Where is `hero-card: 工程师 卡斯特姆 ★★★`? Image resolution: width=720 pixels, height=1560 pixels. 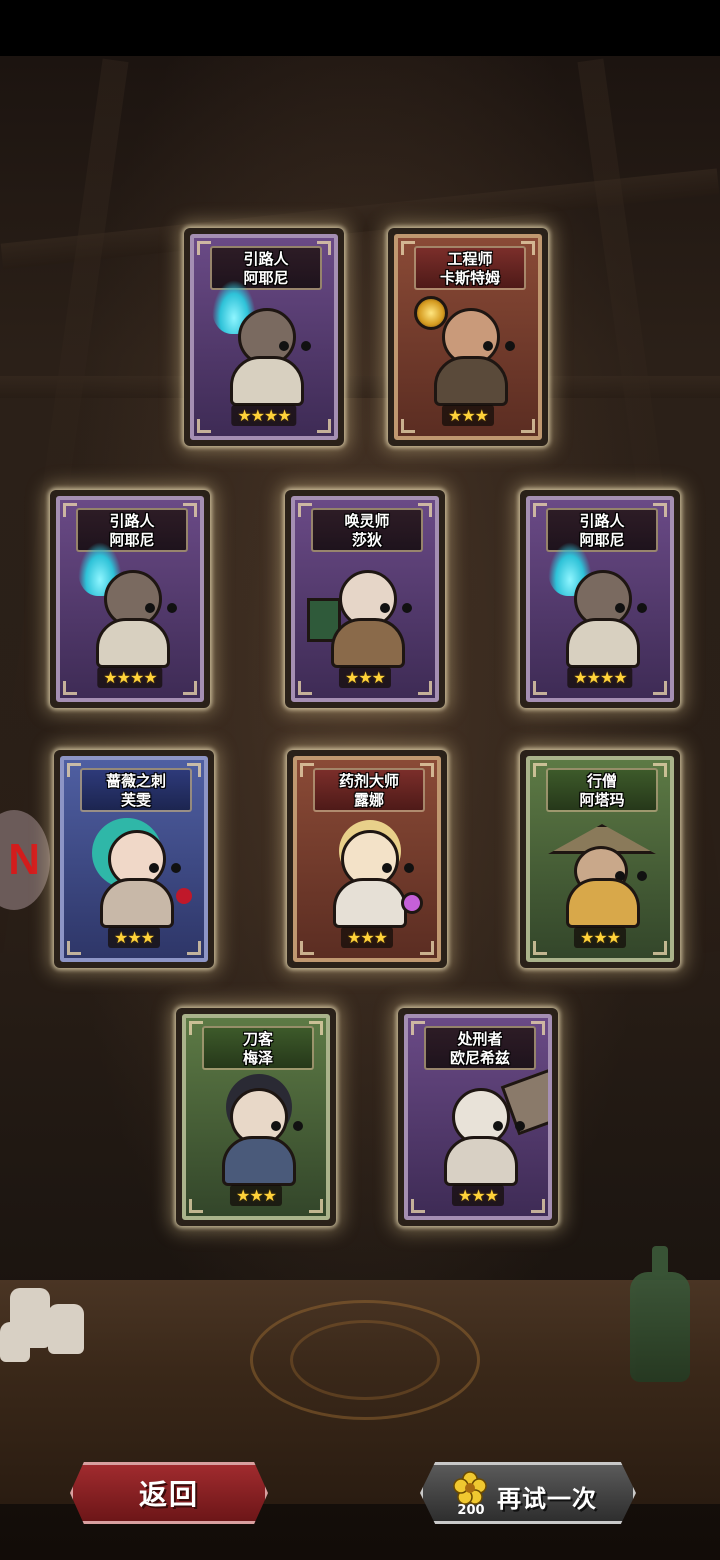
hero-card: 工程师 卡斯特姆 ★★★ is located at coordinates (468, 337).